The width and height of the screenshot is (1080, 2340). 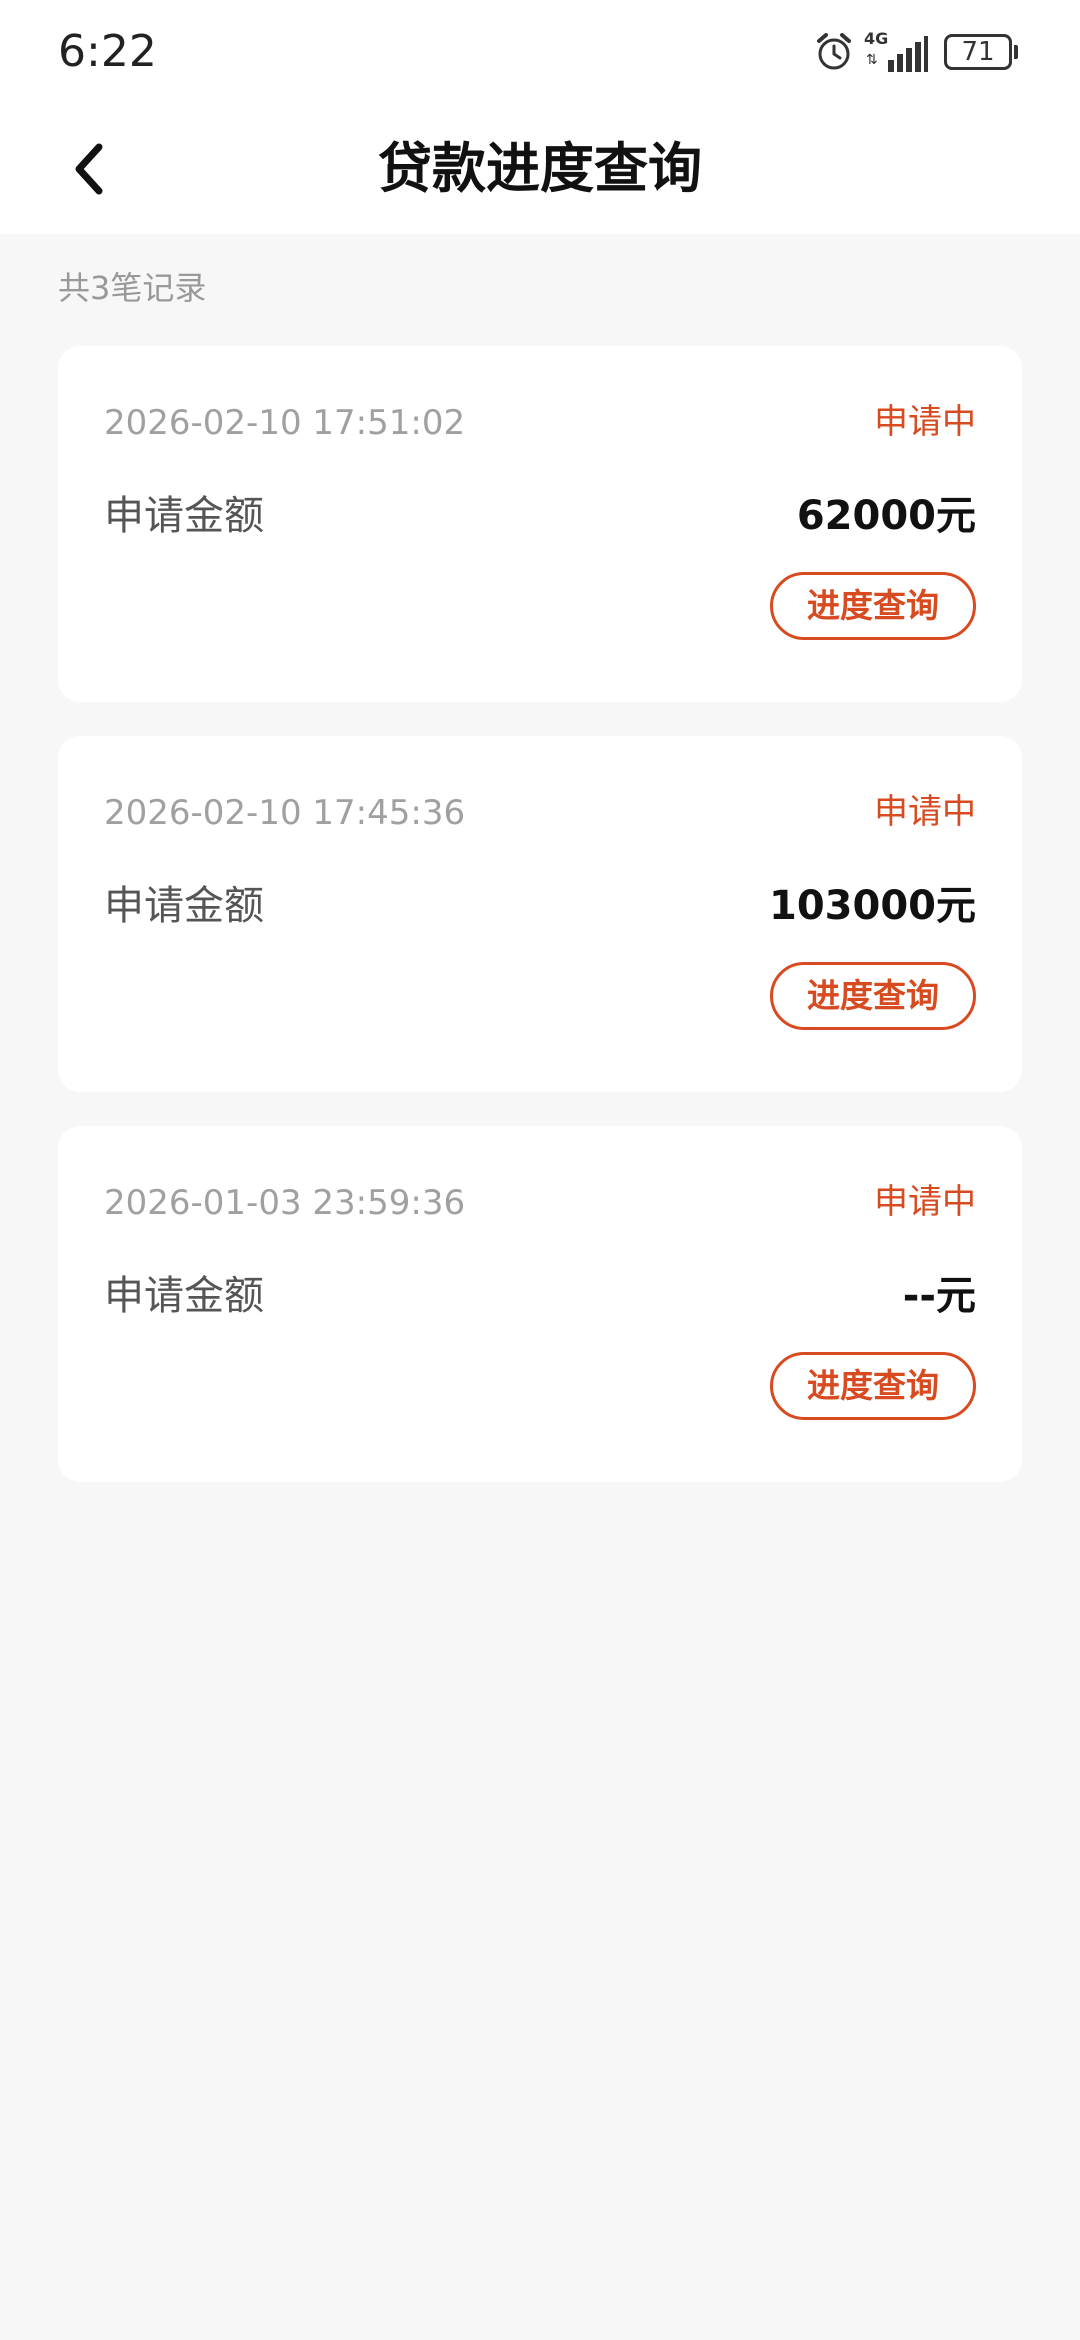 I want to click on signal-icon: 4G ⇅, so click(x=897, y=52).